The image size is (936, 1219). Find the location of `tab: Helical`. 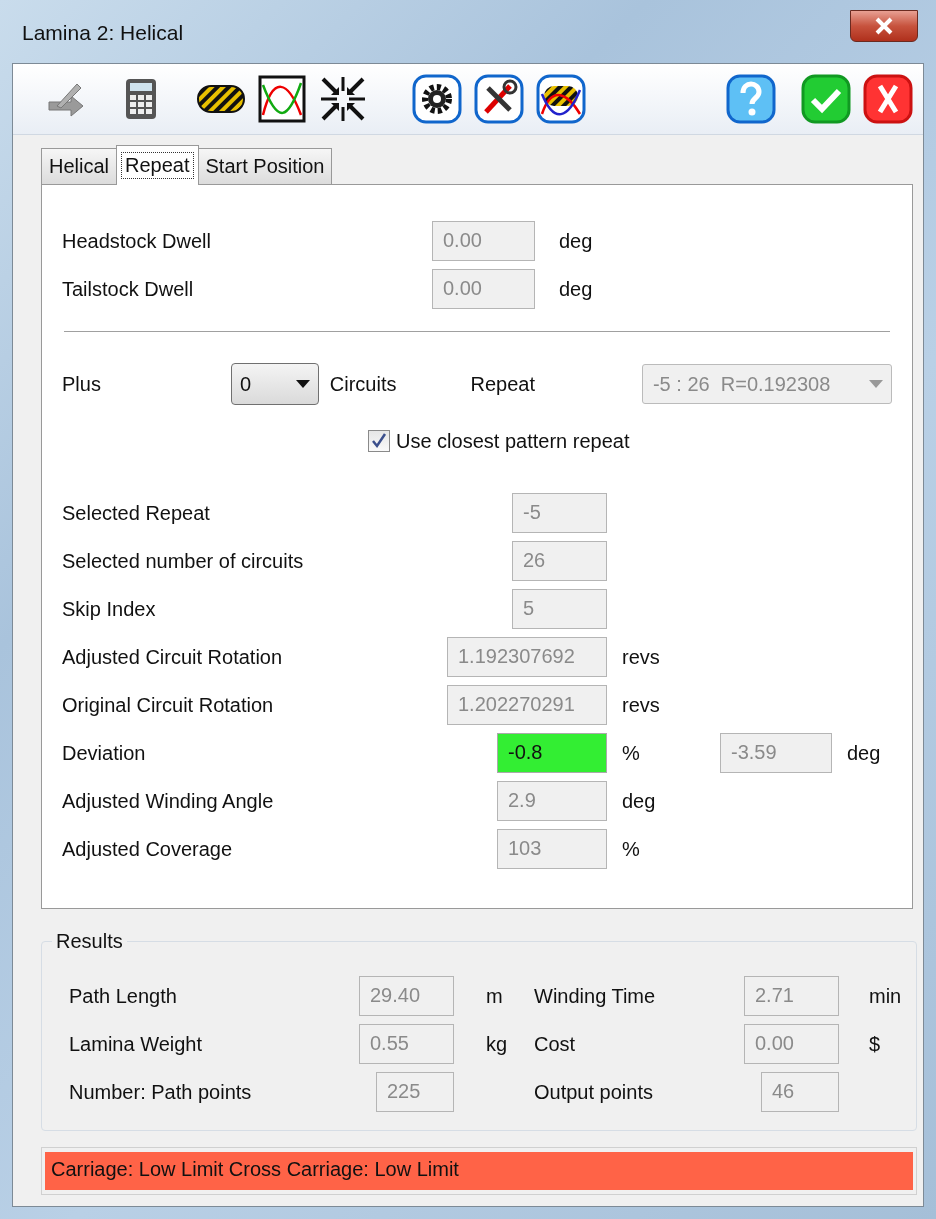

tab: Helical is located at coordinates (79, 166).